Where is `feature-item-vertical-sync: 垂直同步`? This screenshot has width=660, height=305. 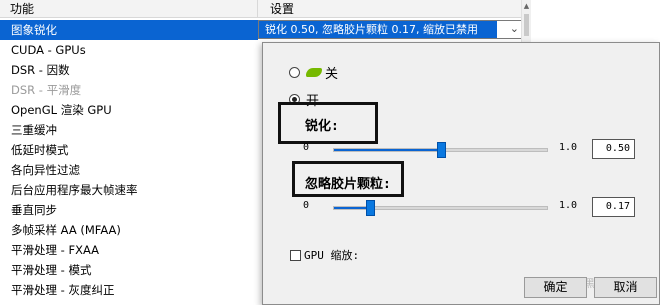
feature-item-vertical-sync: 垂直同步 is located at coordinates (129, 210).